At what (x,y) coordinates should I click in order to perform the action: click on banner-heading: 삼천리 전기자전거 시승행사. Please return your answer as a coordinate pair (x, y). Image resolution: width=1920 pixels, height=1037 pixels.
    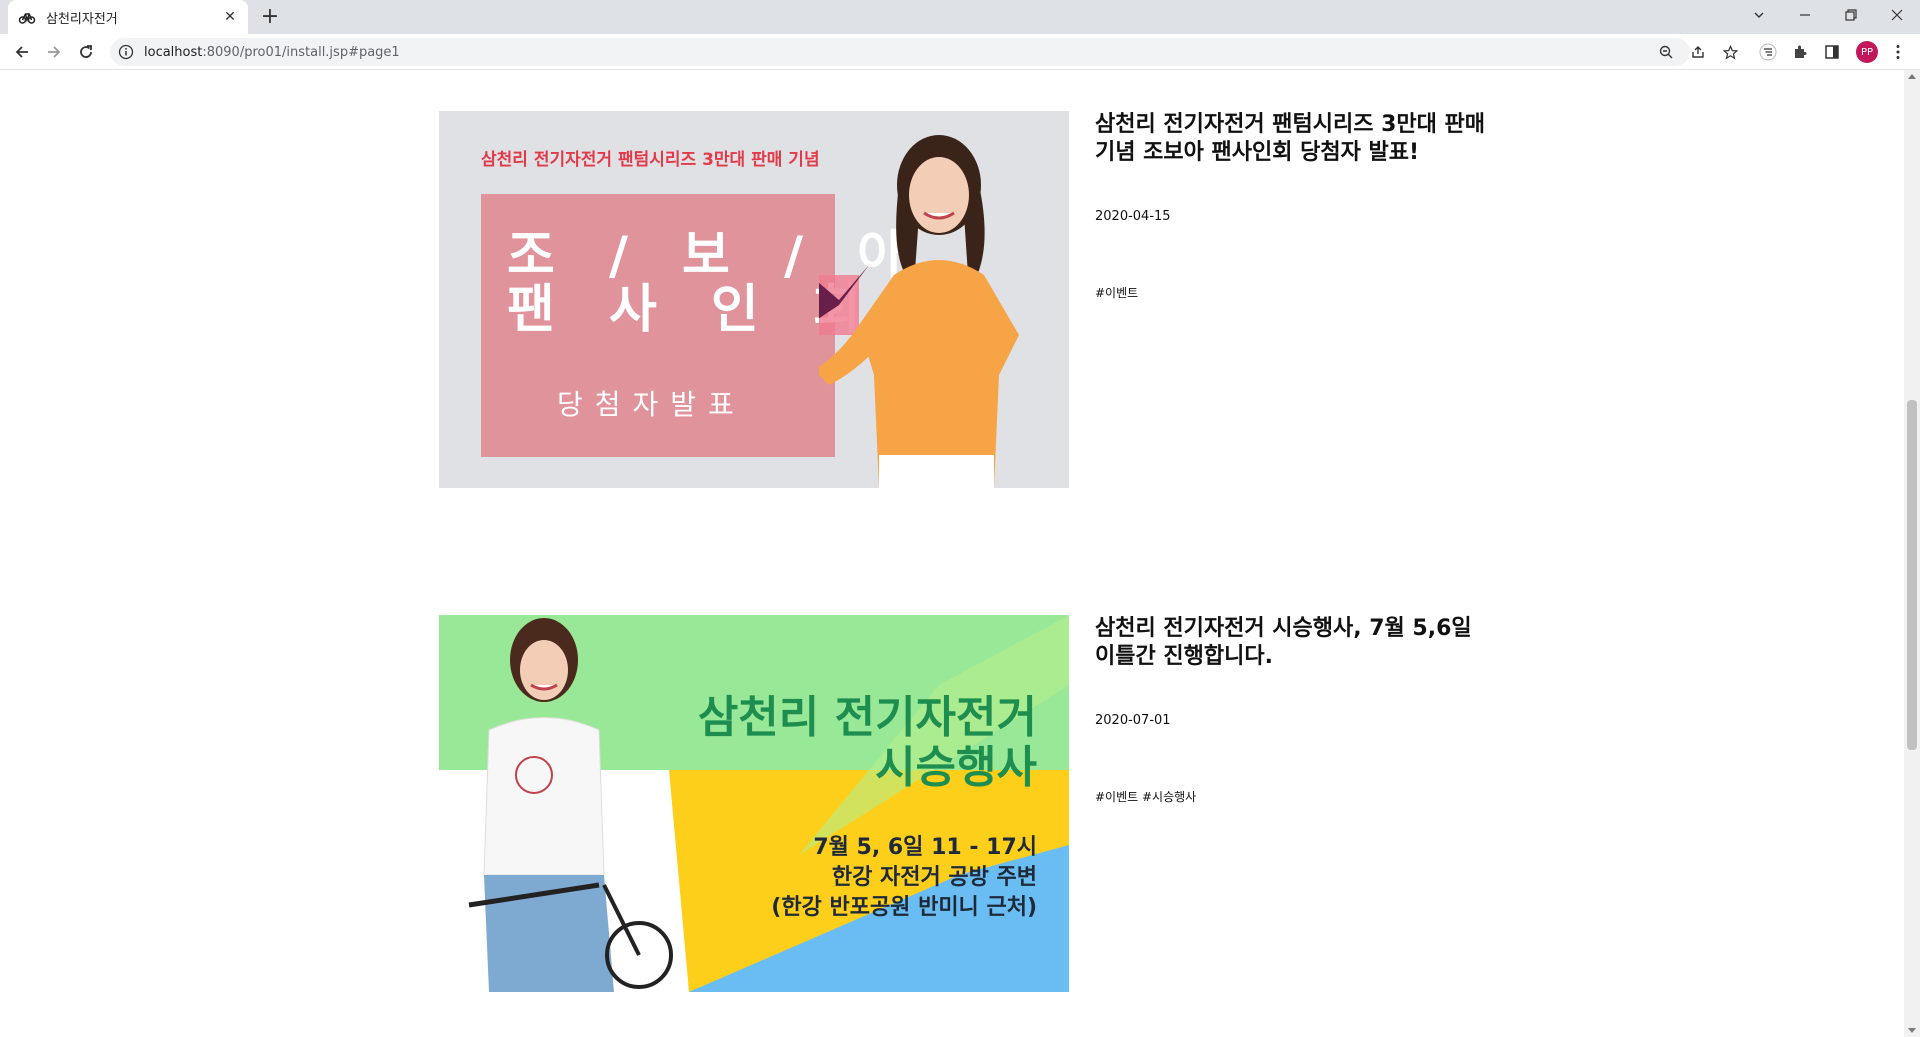
    Looking at the image, I should click on (867, 743).